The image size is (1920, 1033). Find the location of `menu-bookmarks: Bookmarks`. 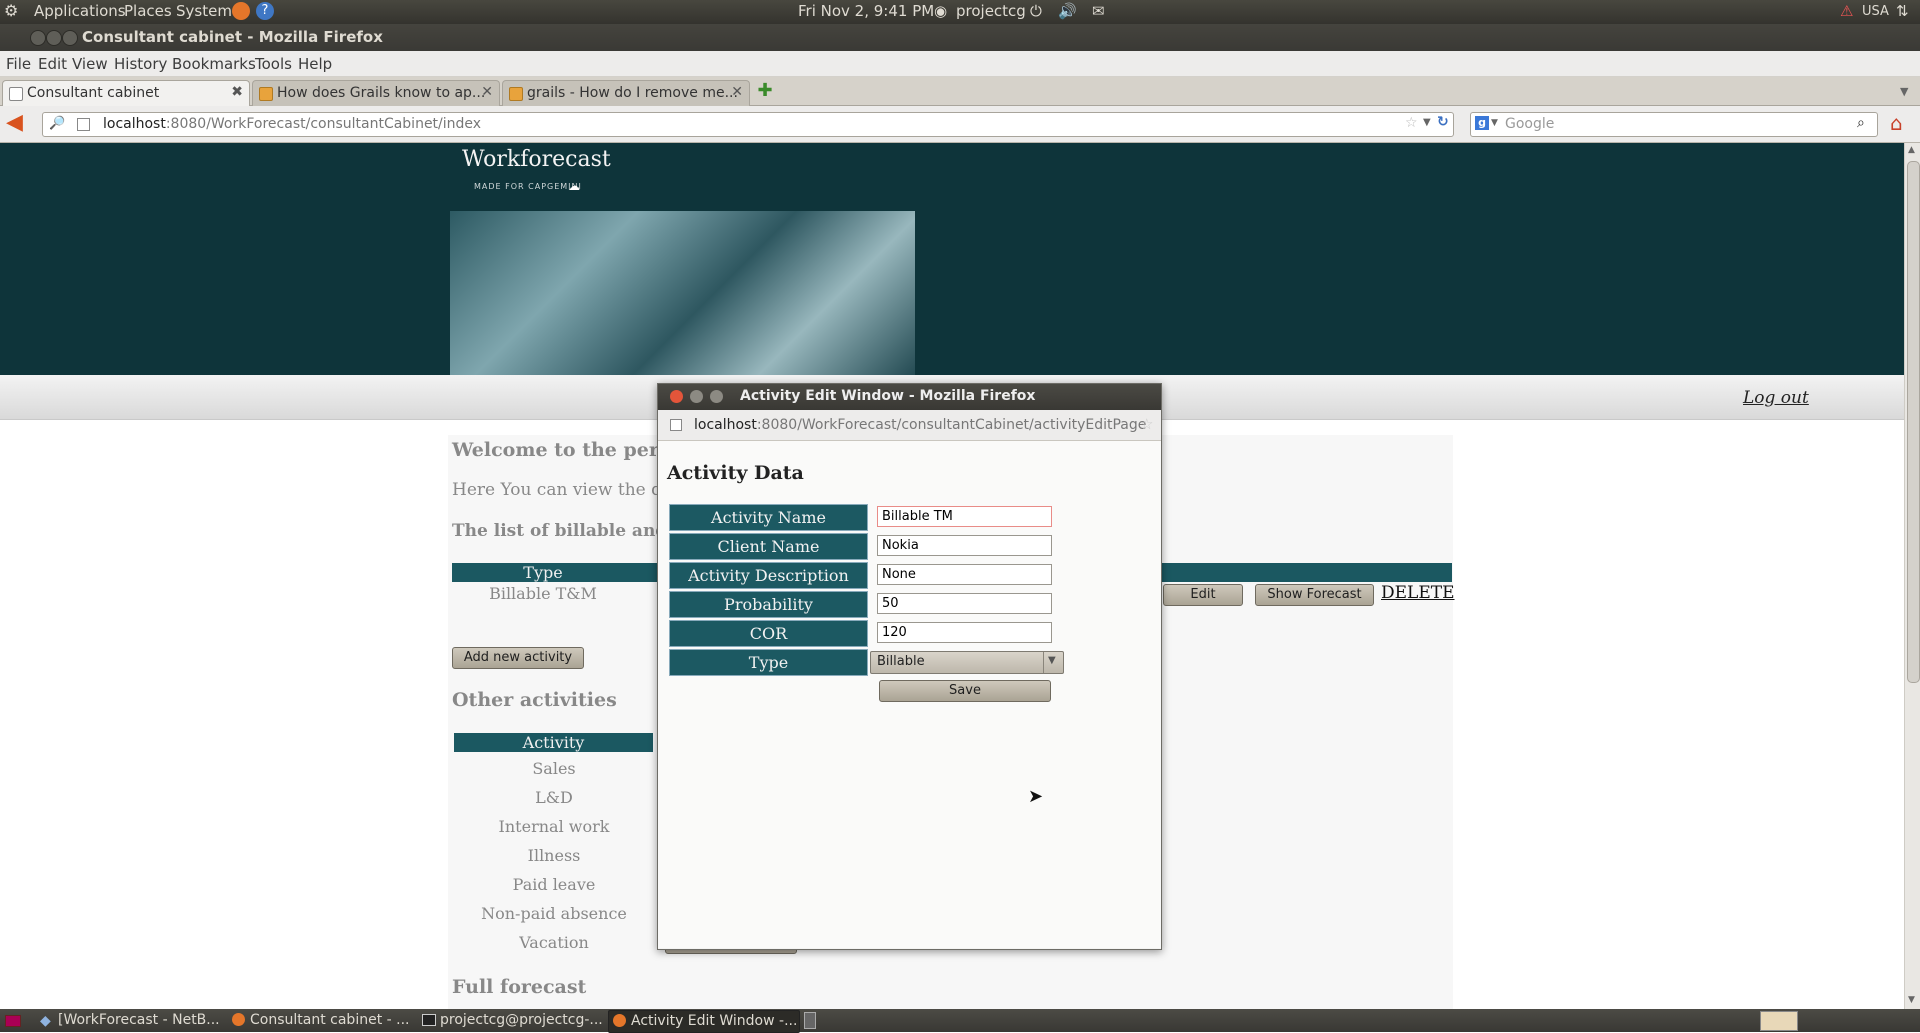

menu-bookmarks: Bookmarks is located at coordinates (214, 64).